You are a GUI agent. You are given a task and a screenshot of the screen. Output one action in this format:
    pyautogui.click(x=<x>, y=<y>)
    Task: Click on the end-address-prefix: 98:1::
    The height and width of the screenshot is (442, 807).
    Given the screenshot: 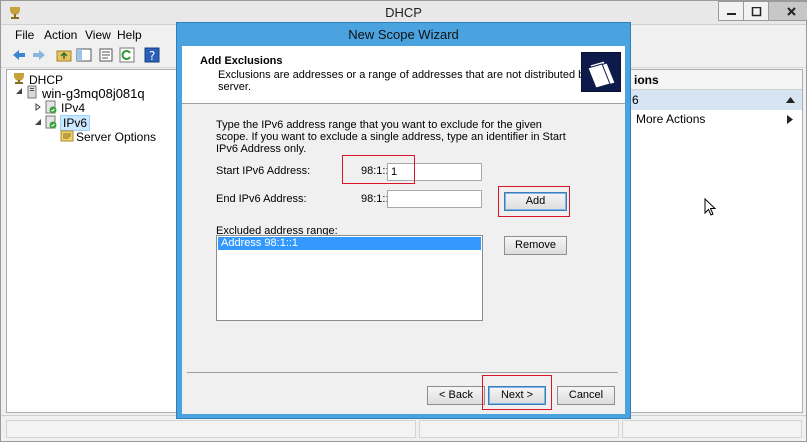 What is the action you would take?
    pyautogui.click(x=375, y=199)
    